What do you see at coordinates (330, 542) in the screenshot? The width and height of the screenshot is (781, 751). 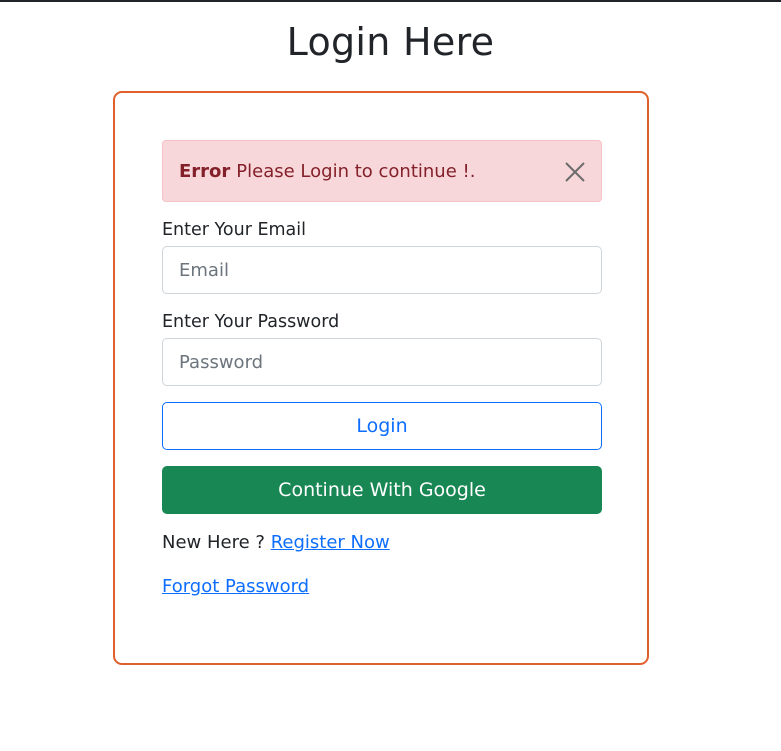 I see `register-link: Register Now` at bounding box center [330, 542].